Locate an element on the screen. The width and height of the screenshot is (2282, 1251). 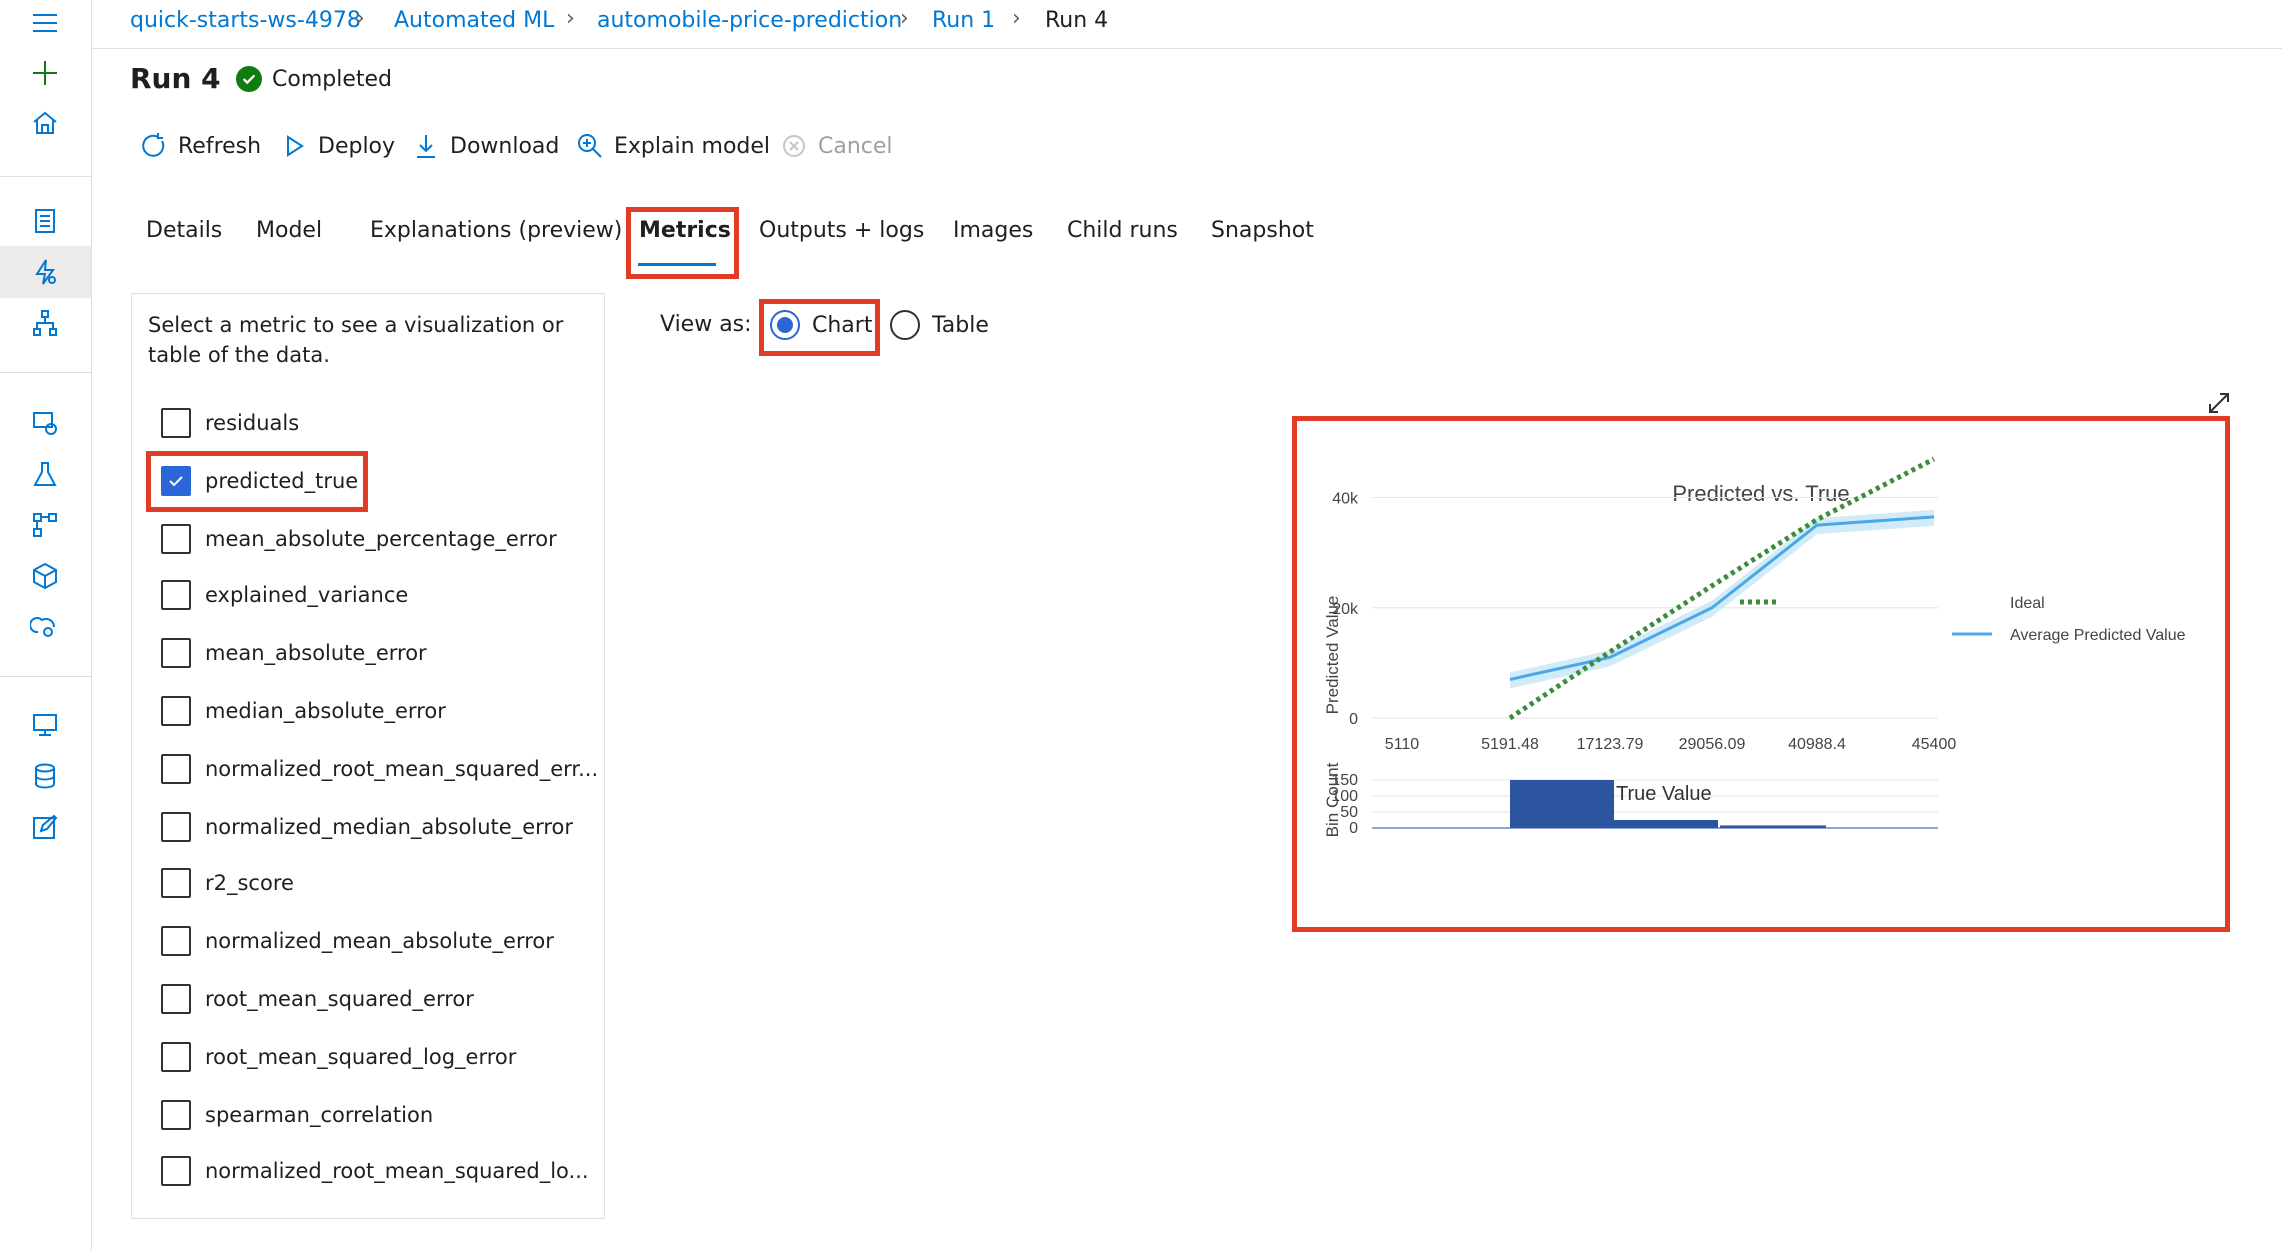
metric-checkbox-row: root_mean_squared_log_error is located at coordinates (338, 1057).